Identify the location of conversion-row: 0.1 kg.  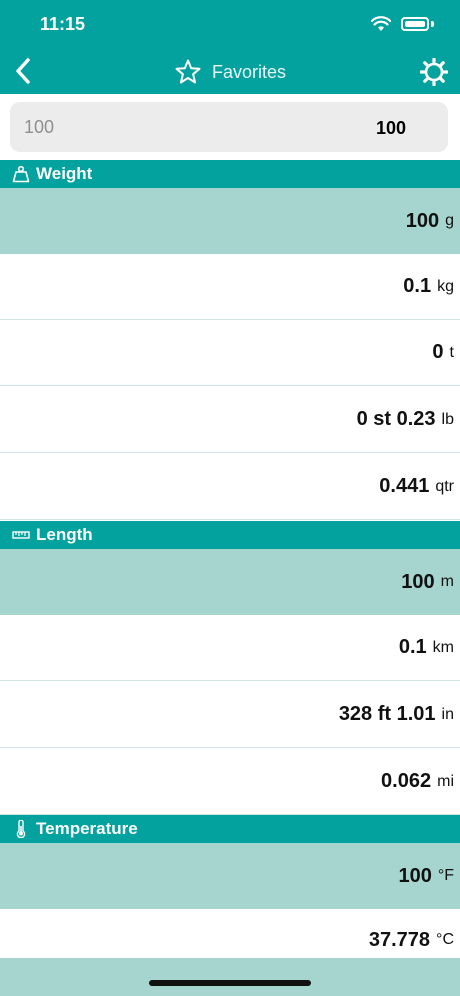
(230, 287).